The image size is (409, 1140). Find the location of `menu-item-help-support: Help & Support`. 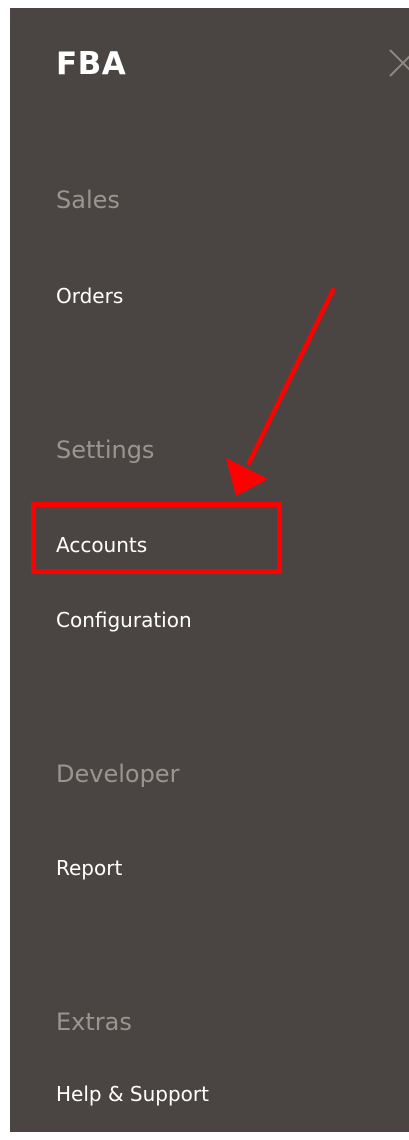

menu-item-help-support: Help & Support is located at coordinates (132, 1094).